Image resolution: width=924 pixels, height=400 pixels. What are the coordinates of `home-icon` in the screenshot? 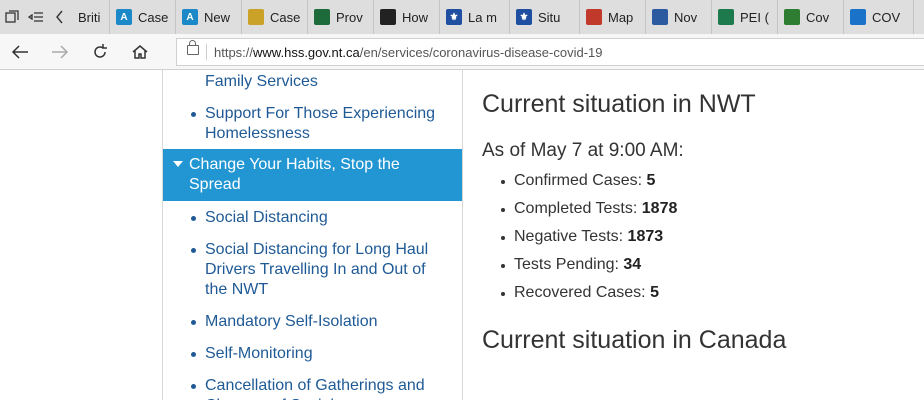 It's located at (140, 52).